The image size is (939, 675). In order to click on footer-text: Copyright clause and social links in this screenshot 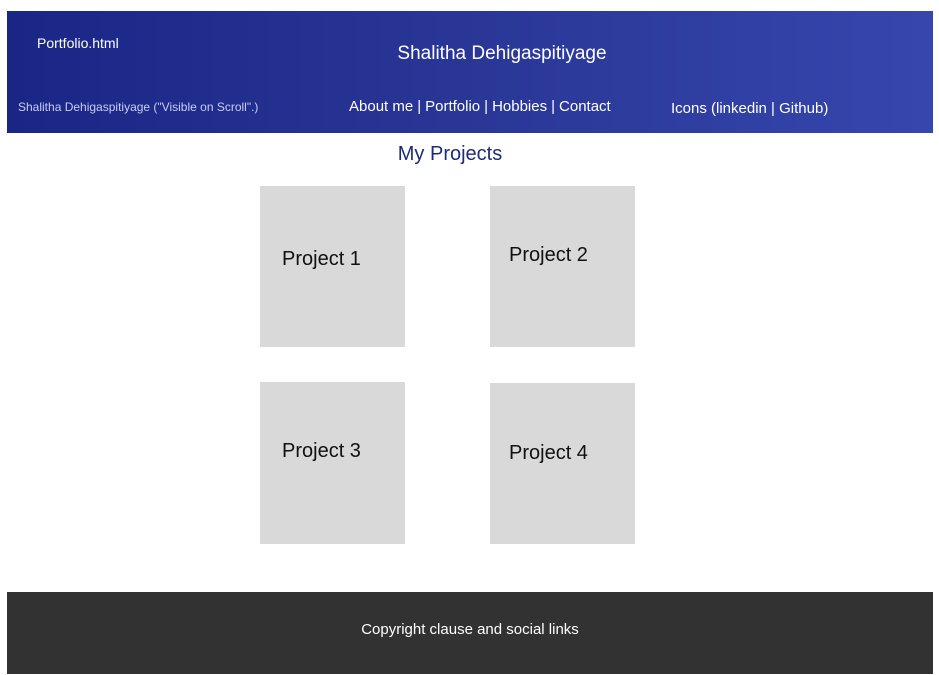, I will do `click(470, 629)`.